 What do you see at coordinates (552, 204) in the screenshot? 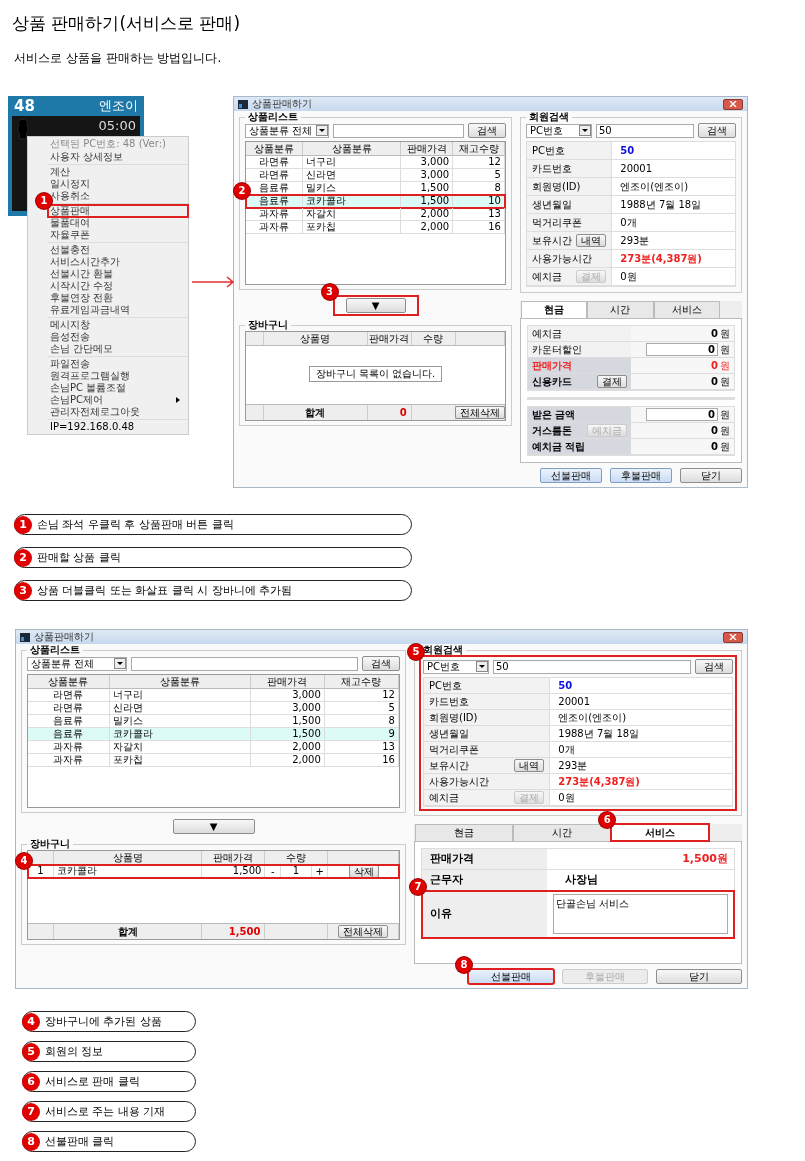
I see `field-label: 생년월일` at bounding box center [552, 204].